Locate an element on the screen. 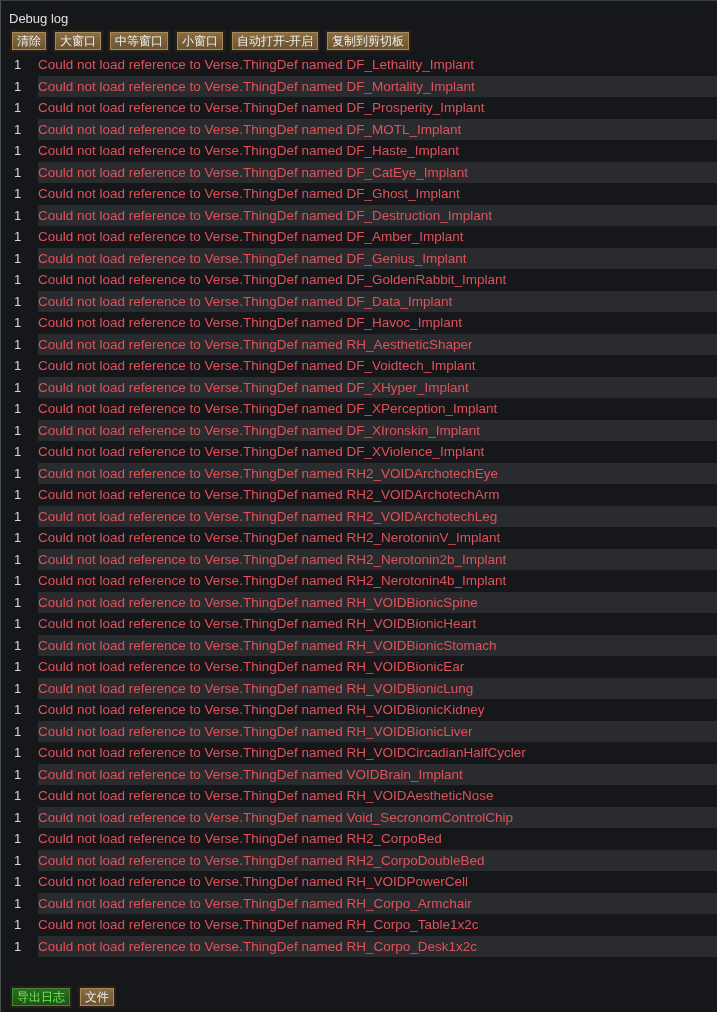 Image resolution: width=717 pixels, height=1012 pixels. log-message: Could not load reference to Verse.ThingDef named DF_XHyper_Implant is located at coordinates (377, 387).